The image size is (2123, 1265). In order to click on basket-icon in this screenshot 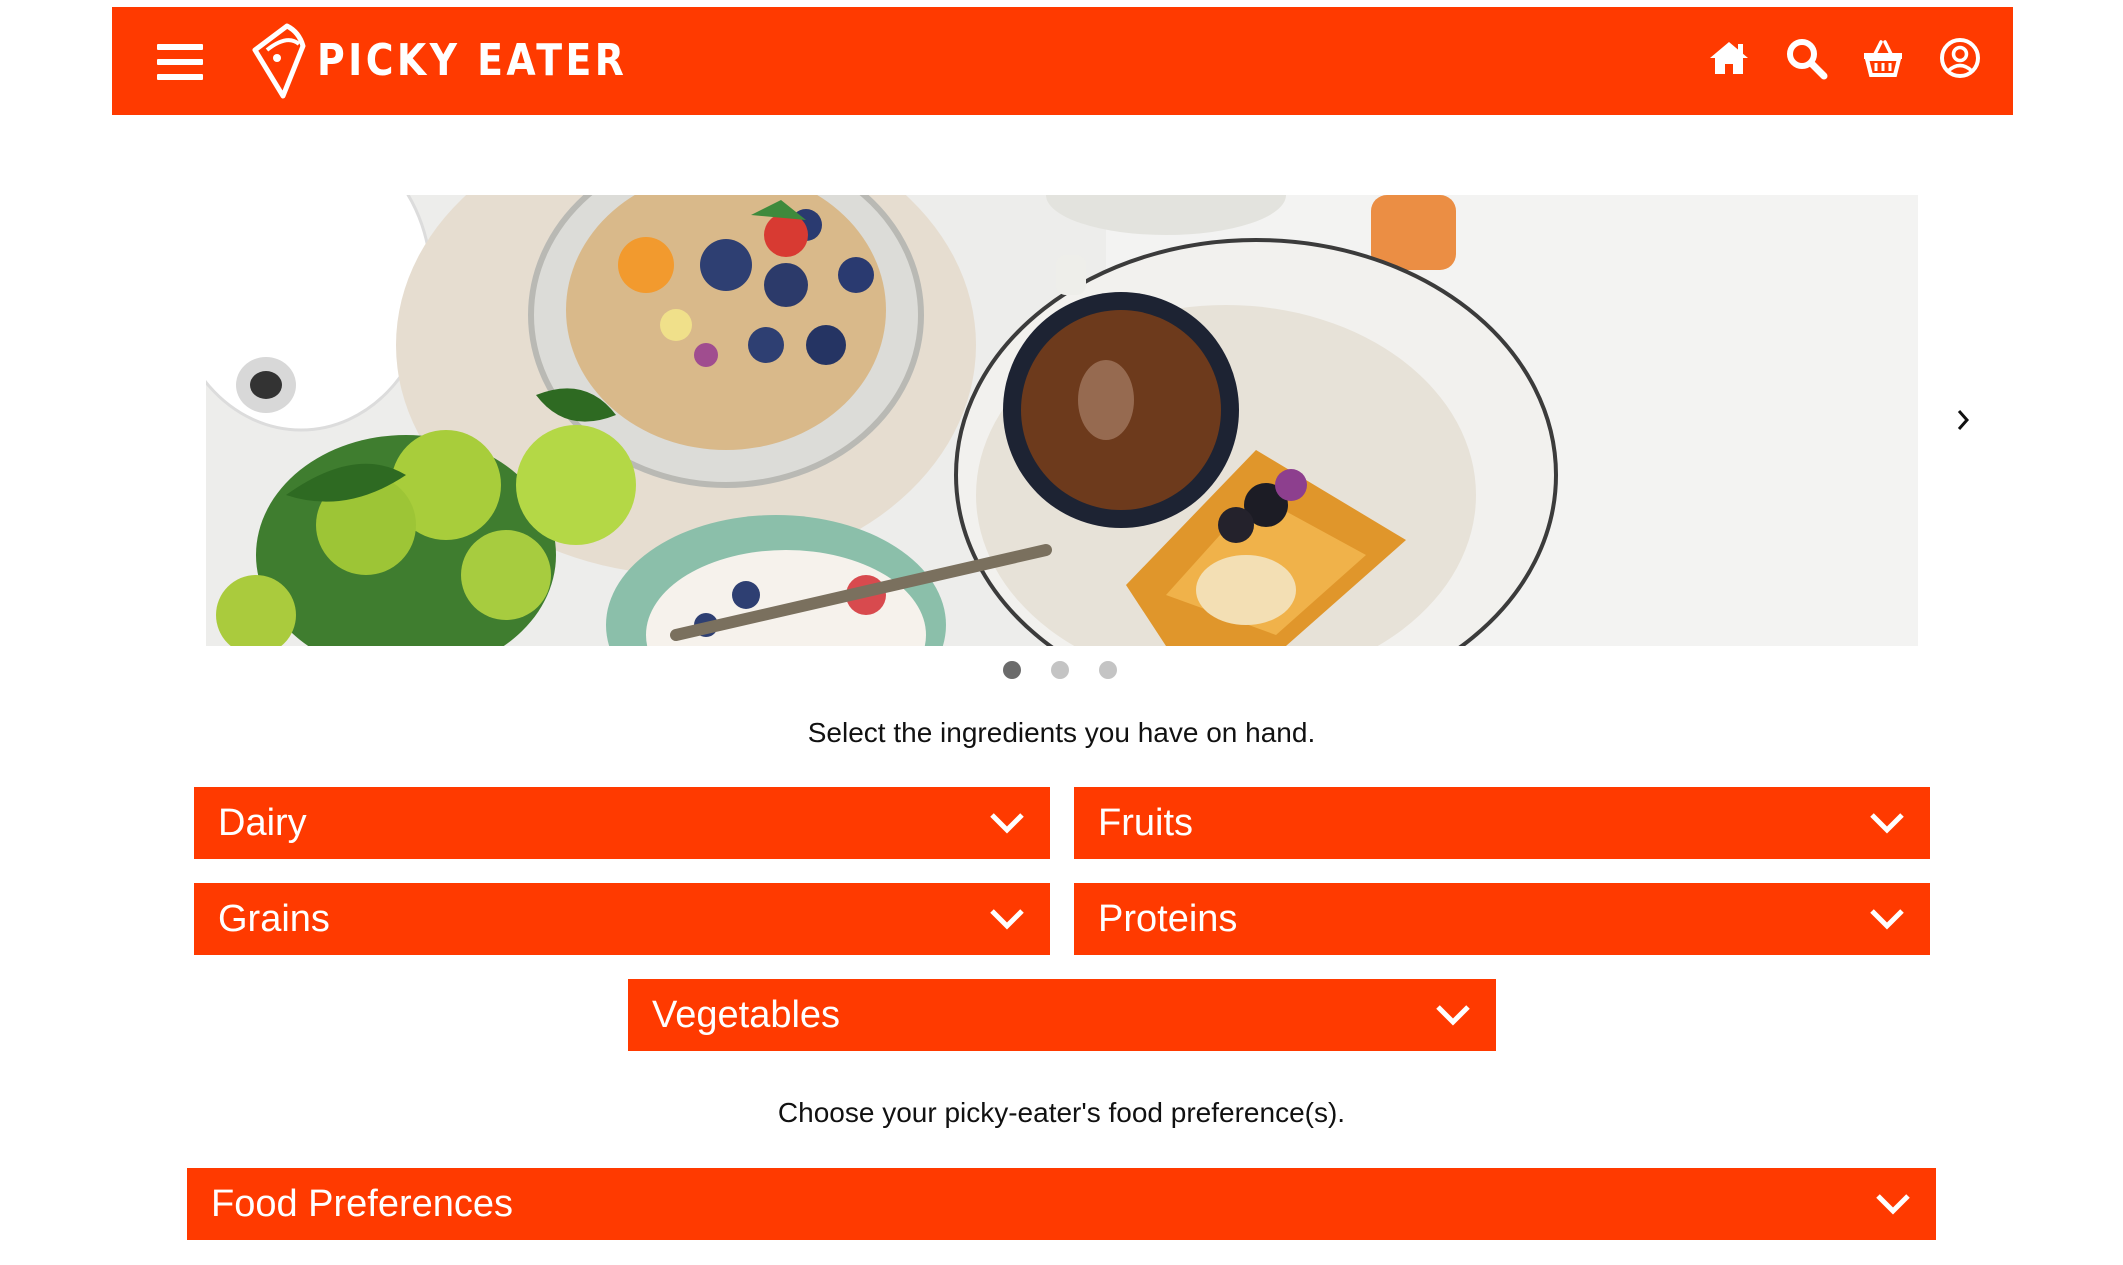, I will do `click(1883, 58)`.